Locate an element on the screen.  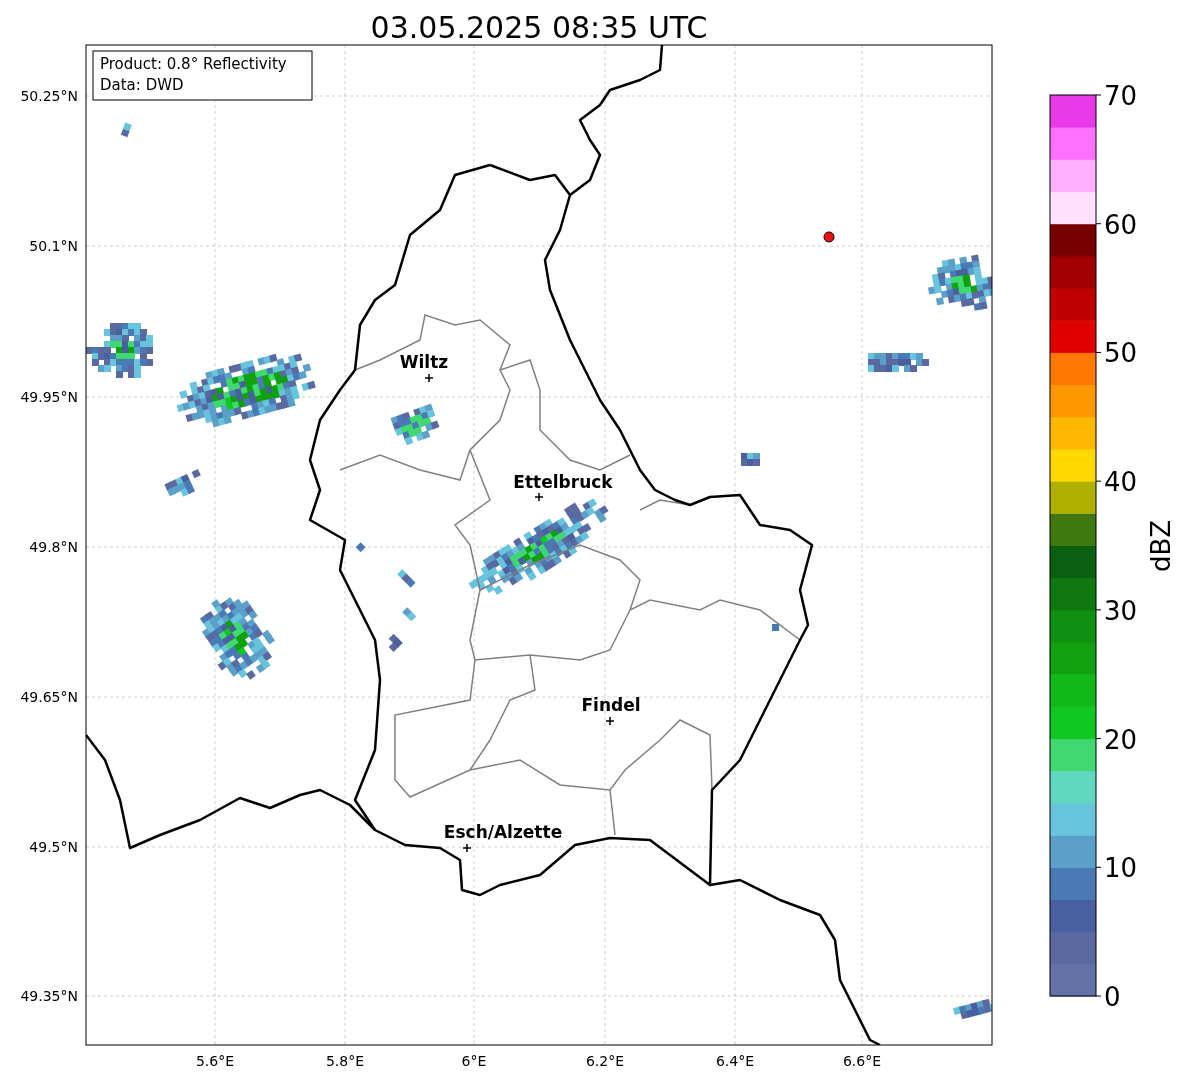
colorbar-tick-label: 30 is located at coordinates (1121, 610).